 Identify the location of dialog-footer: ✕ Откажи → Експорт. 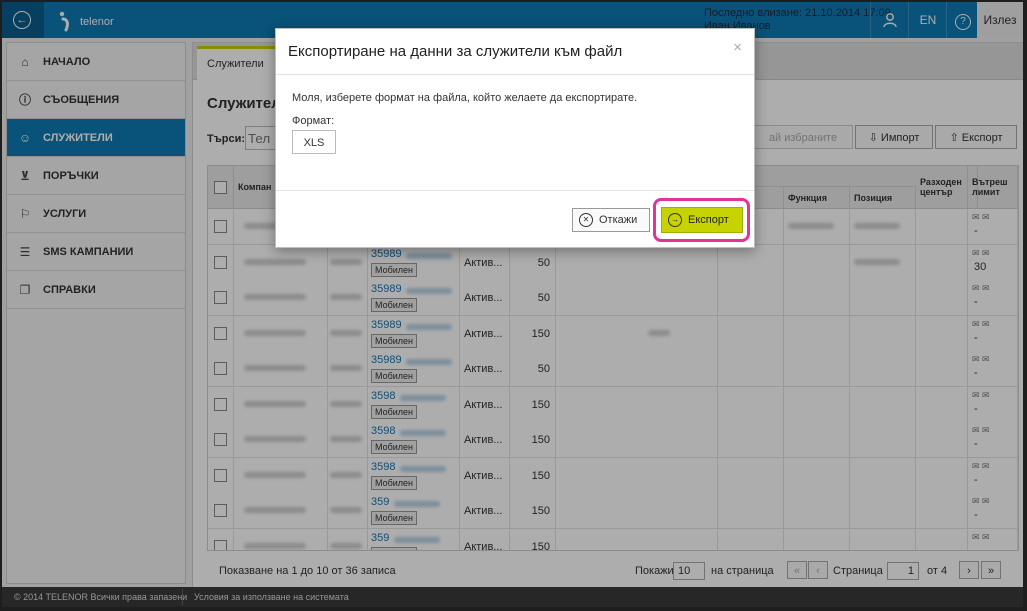
(515, 219).